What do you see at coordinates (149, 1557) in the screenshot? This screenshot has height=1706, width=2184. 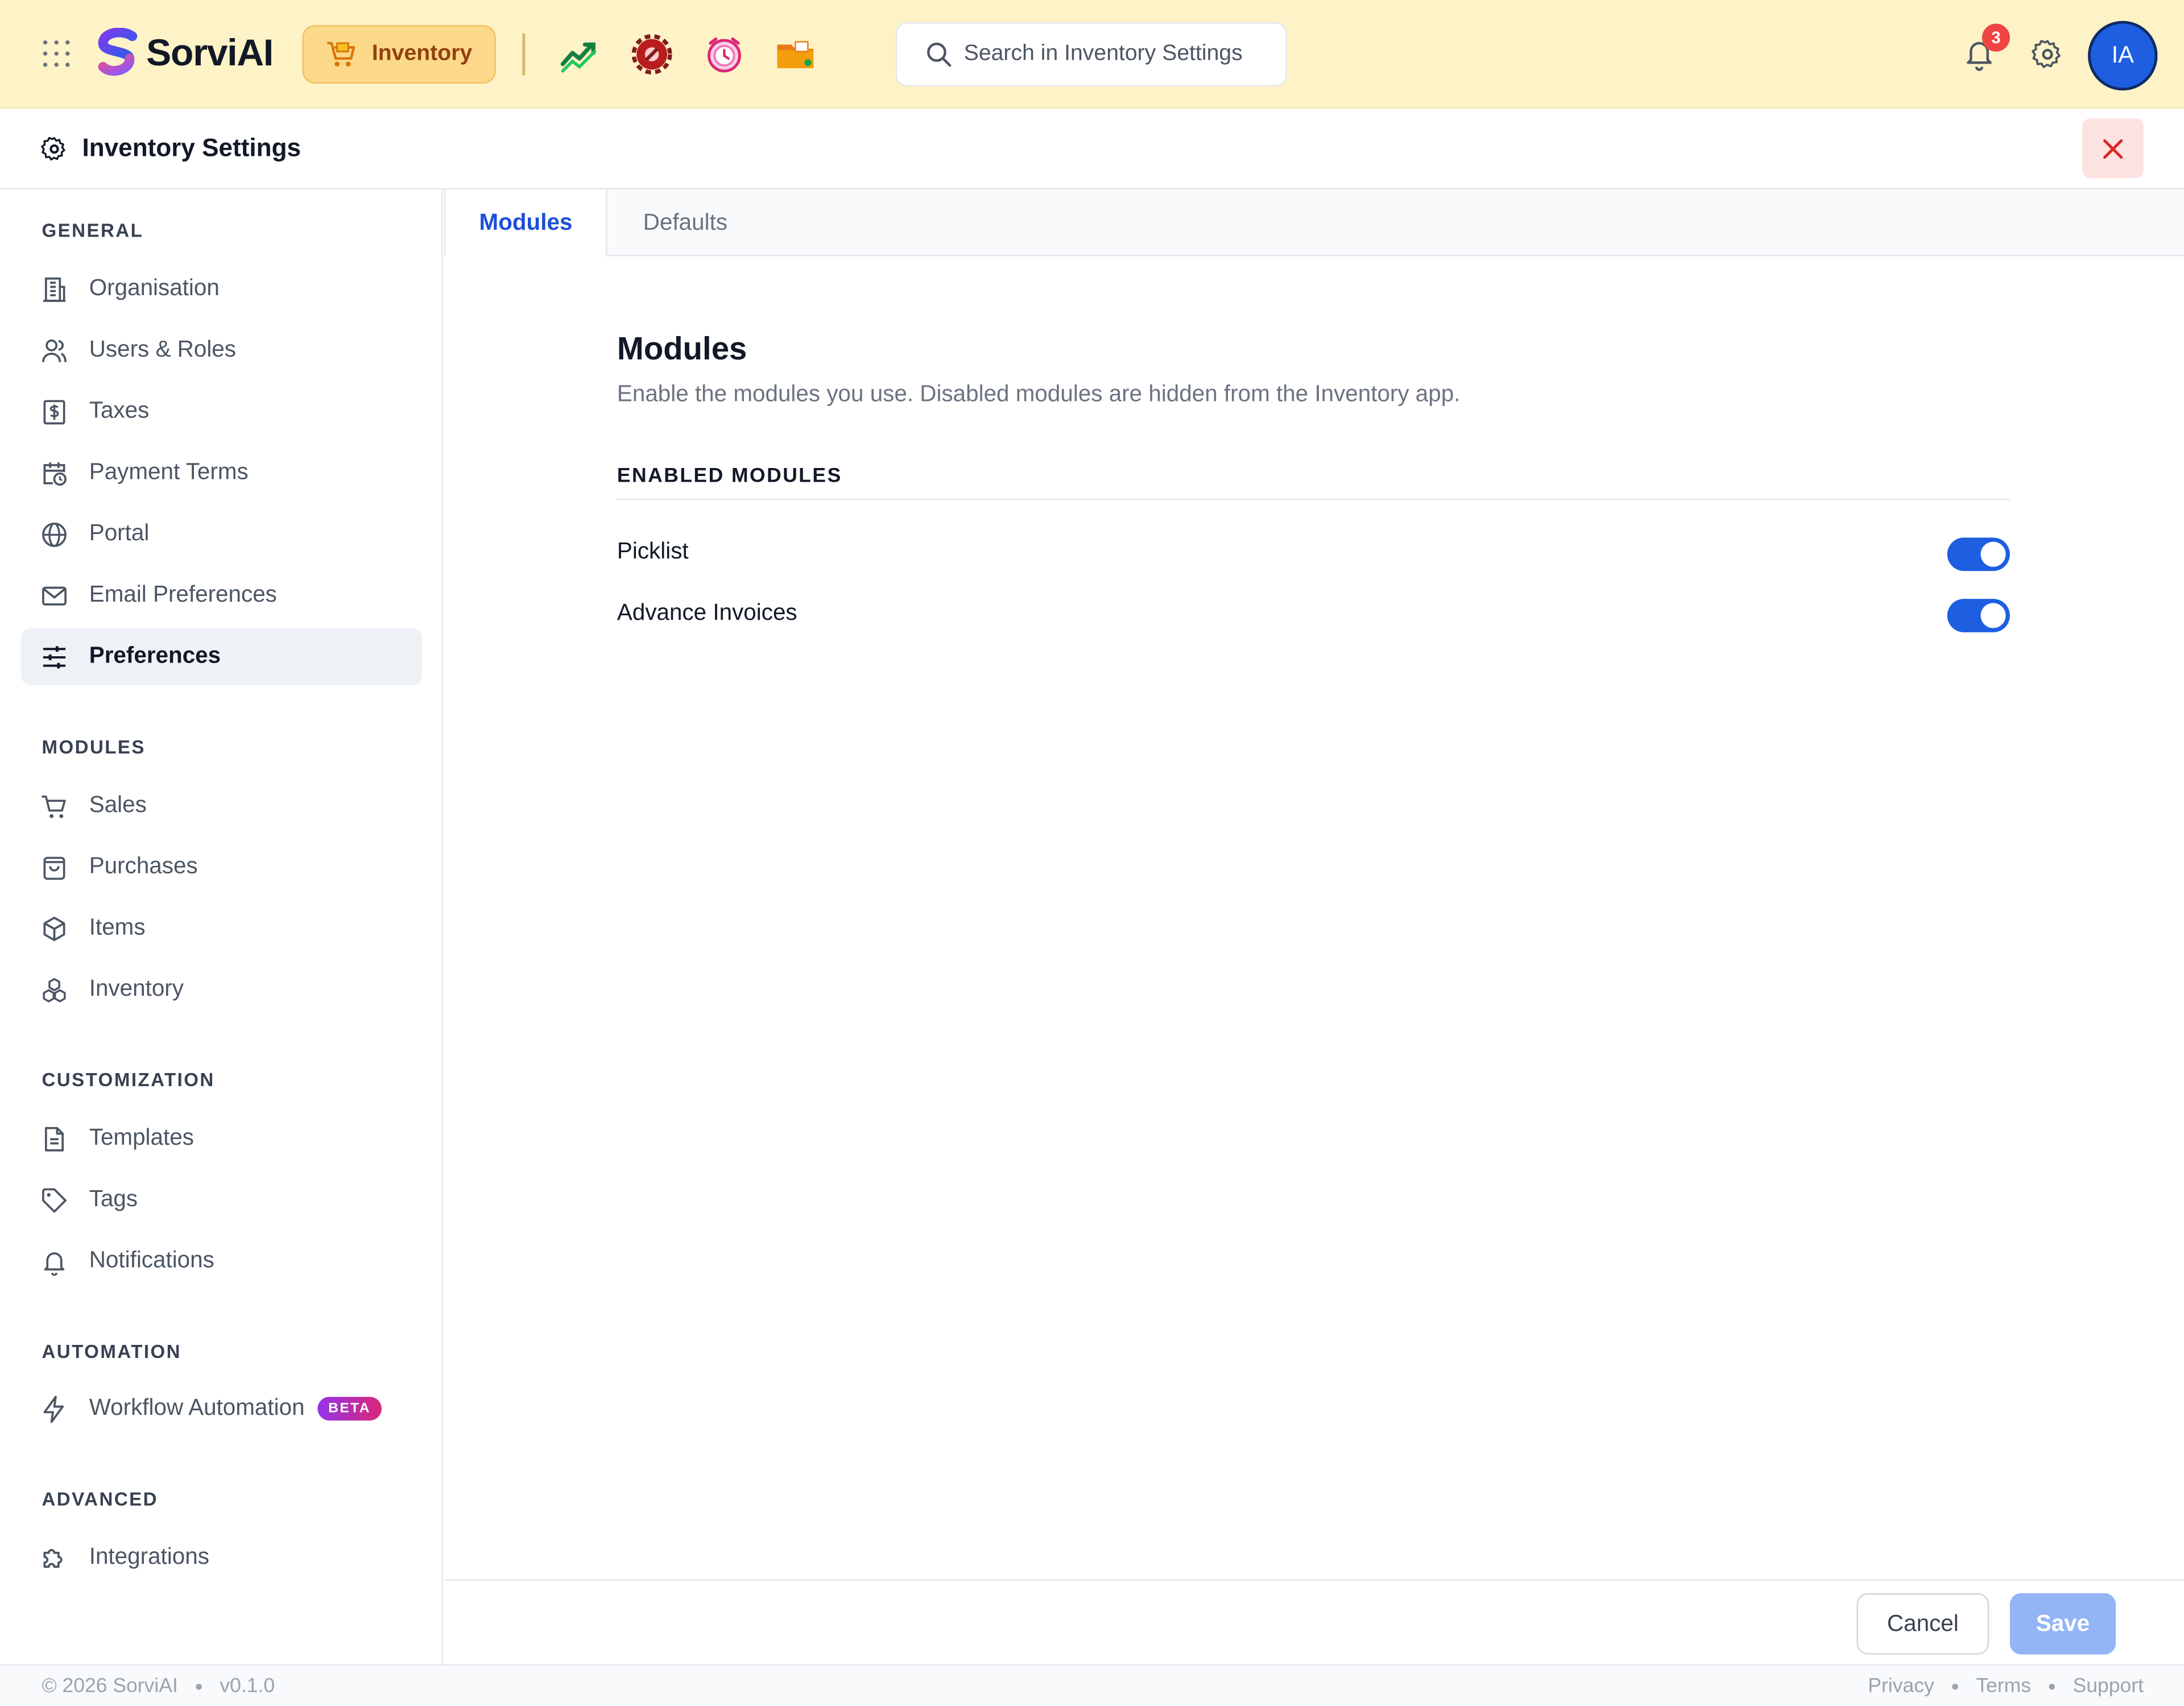 I see `sidebar-item-label: Integrations` at bounding box center [149, 1557].